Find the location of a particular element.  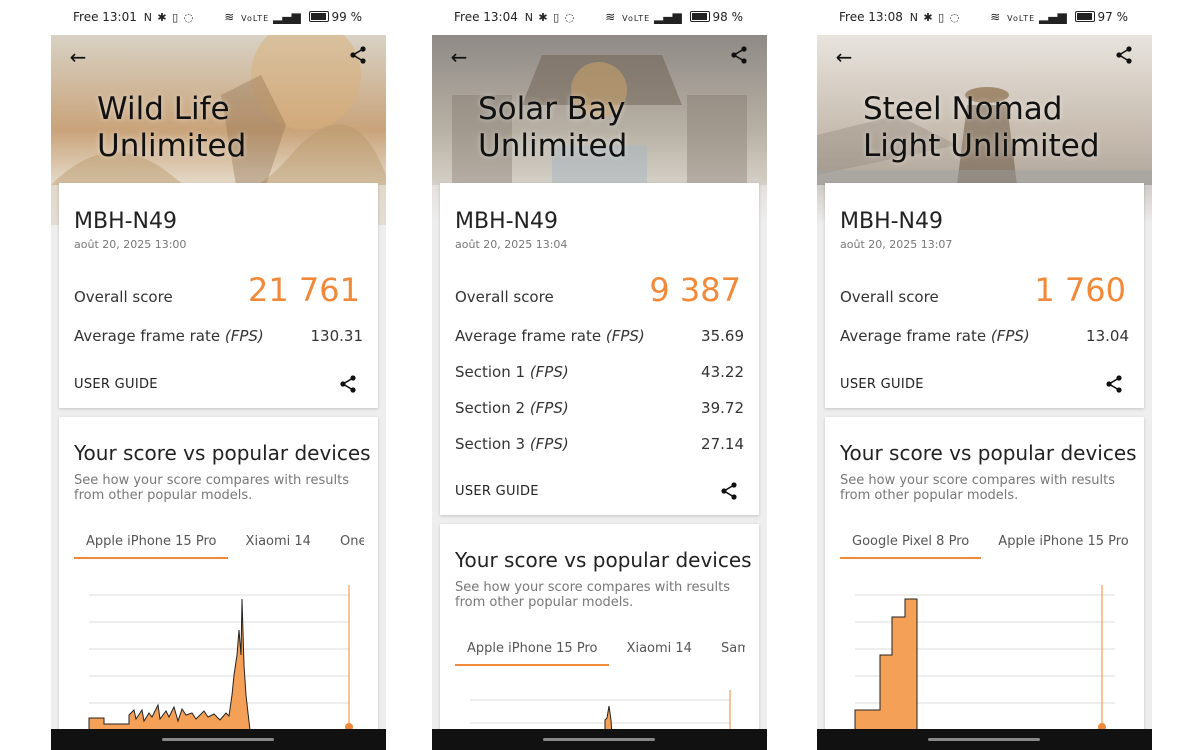

battery-percent: 99 % is located at coordinates (347, 17).